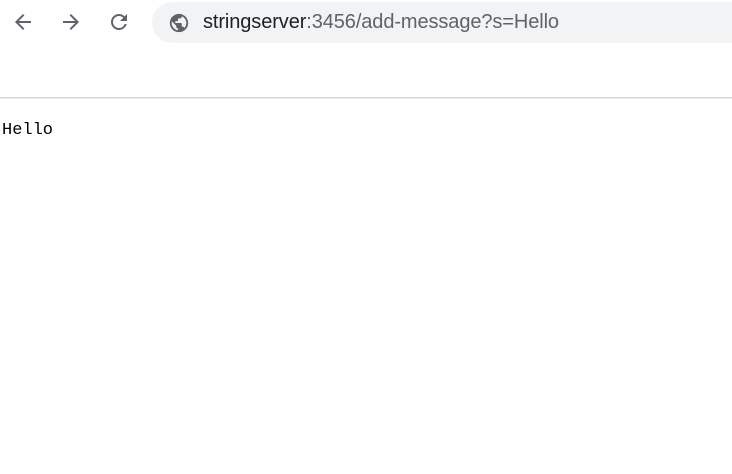 This screenshot has height=474, width=732. What do you see at coordinates (432, 22) in the screenshot?
I see `url-path-query: :3456/add-message?s=Hello` at bounding box center [432, 22].